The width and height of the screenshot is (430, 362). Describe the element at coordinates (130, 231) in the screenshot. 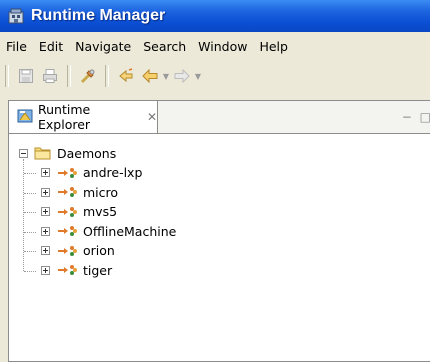

I see `tree-item-label: OfflineMachine` at that location.